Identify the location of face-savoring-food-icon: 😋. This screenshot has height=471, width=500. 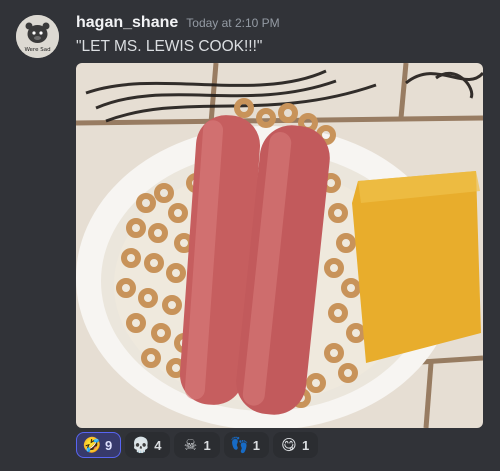
(289, 444).